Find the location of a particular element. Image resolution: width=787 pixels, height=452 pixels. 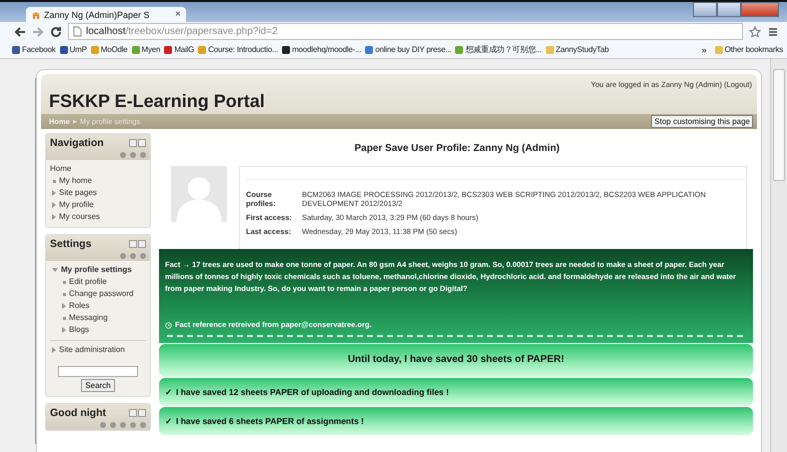

menu-item: My profile is located at coordinates (76, 205).